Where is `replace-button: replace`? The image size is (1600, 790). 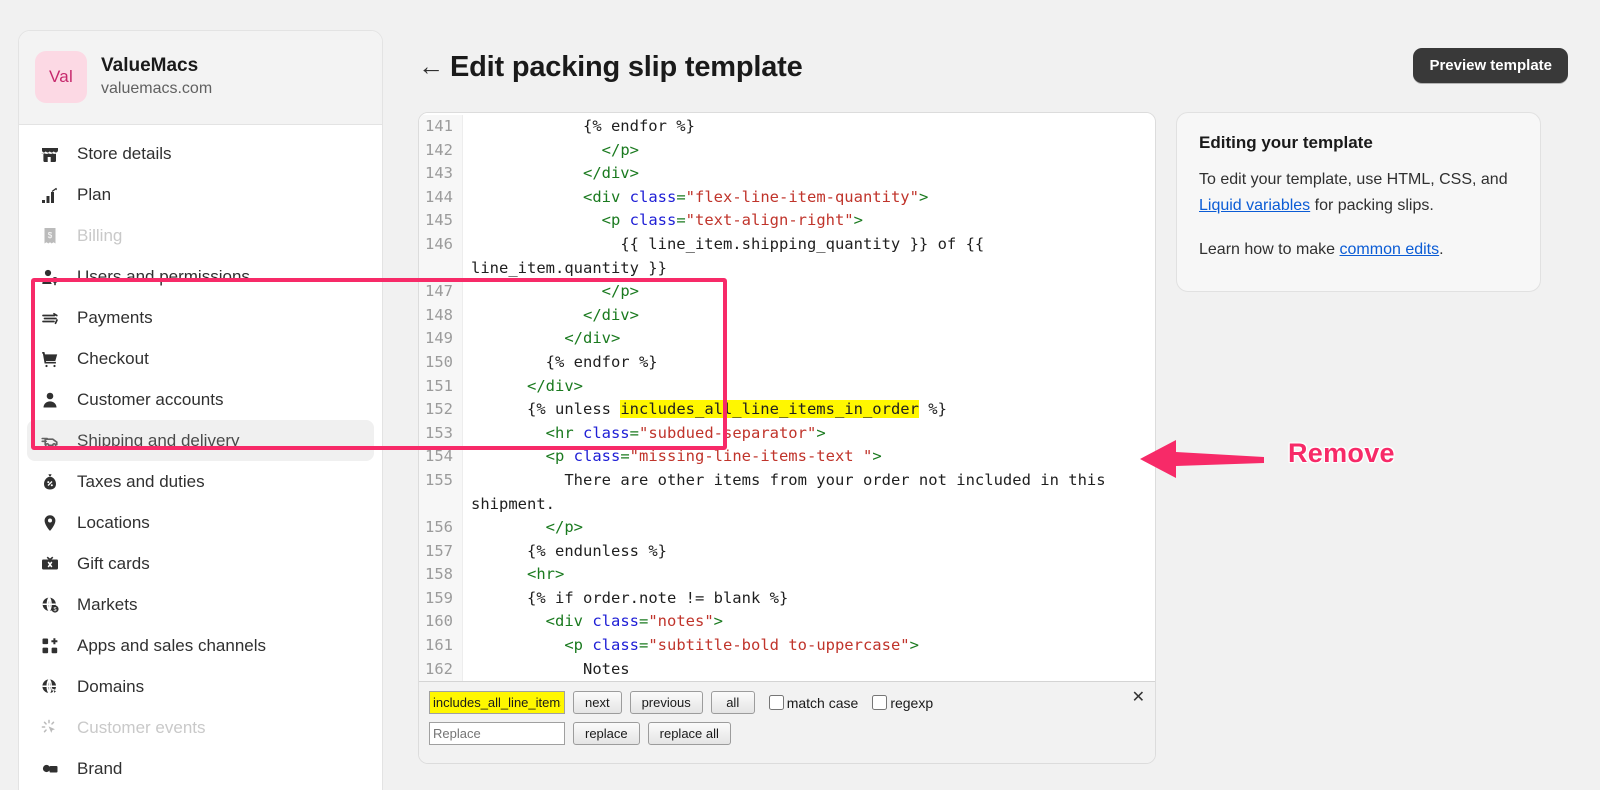
replace-button: replace is located at coordinates (606, 733).